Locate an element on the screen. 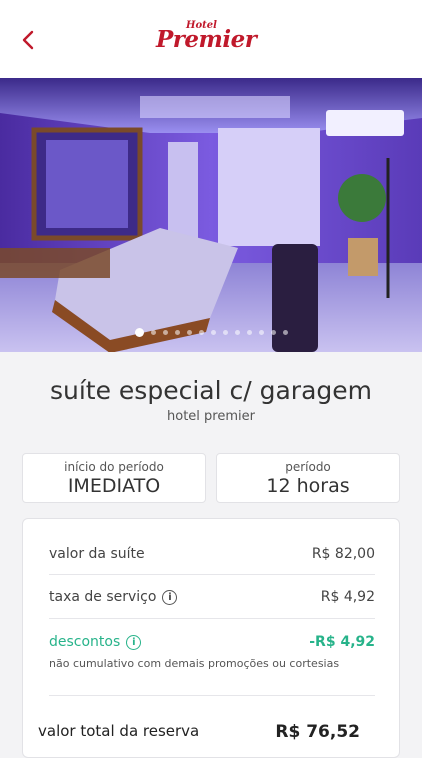 The image size is (422, 758). discount-label: descontos is located at coordinates (85, 642).